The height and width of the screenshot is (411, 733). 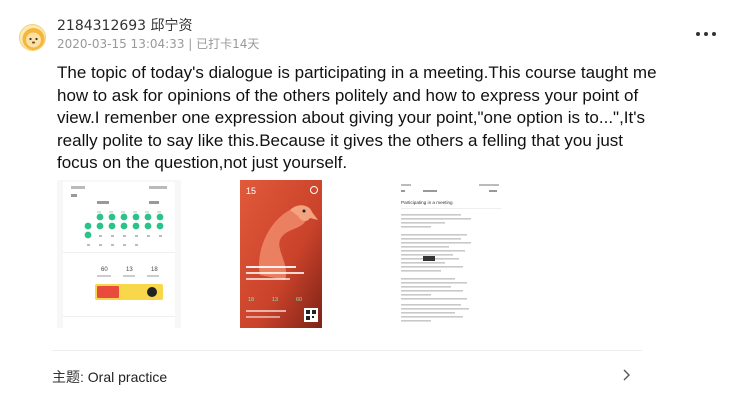 I want to click on topic-label: Oral practice, so click(x=127, y=377).